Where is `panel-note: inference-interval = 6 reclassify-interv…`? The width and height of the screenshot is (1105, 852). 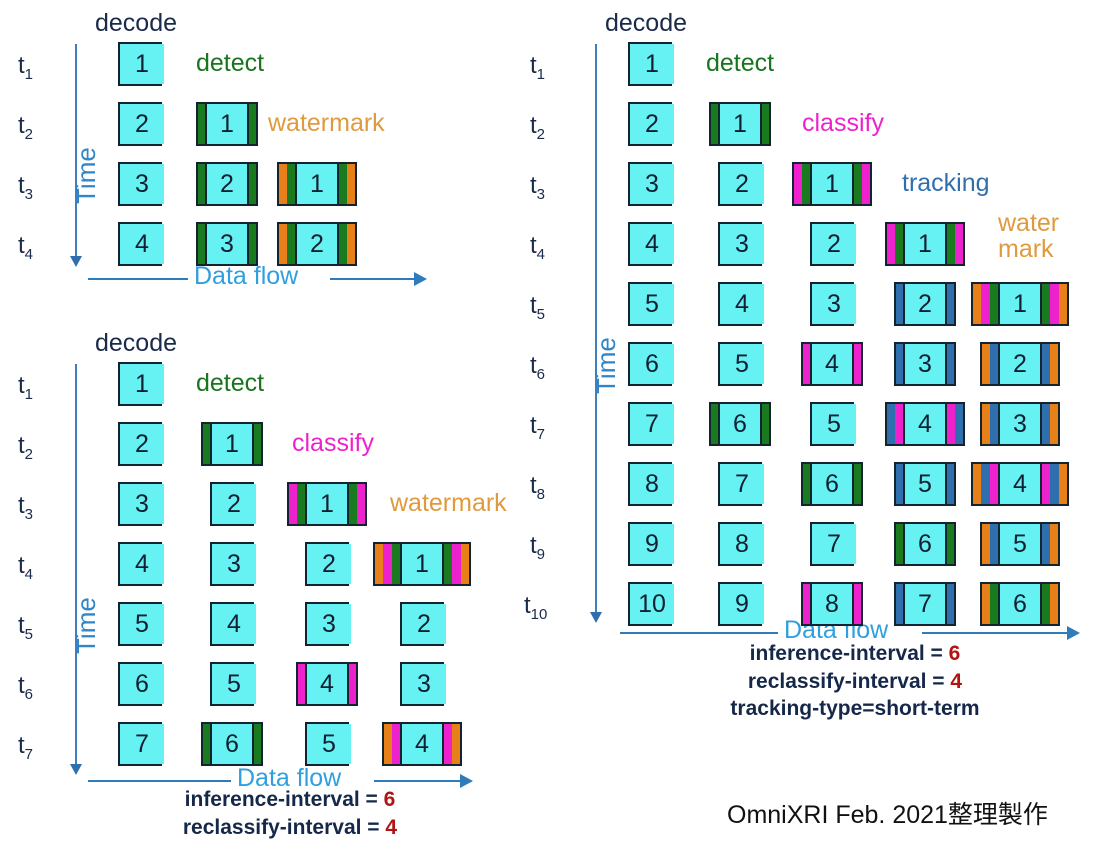
panel-note: inference-interval = 6 reclassify-interv… is located at coordinates (855, 681).